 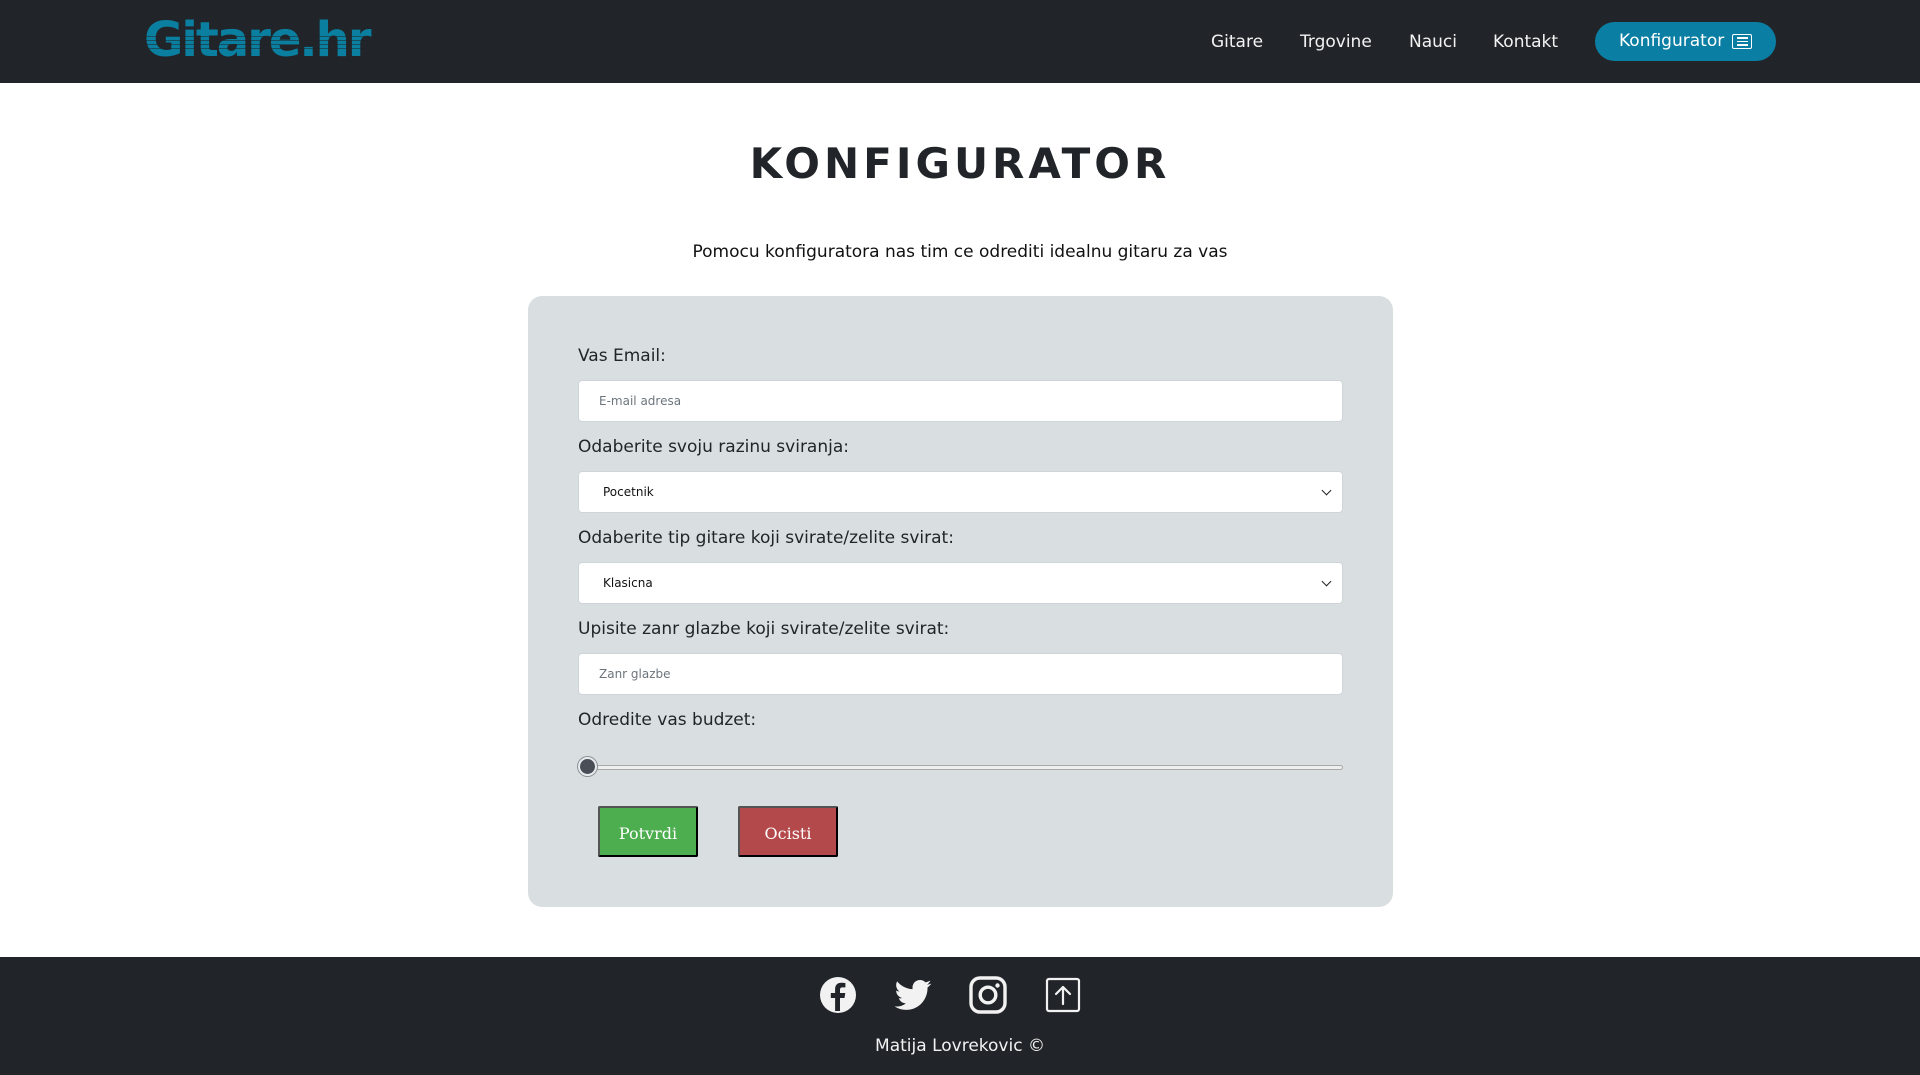 I want to click on email-label: Vas Email:, so click(x=622, y=356).